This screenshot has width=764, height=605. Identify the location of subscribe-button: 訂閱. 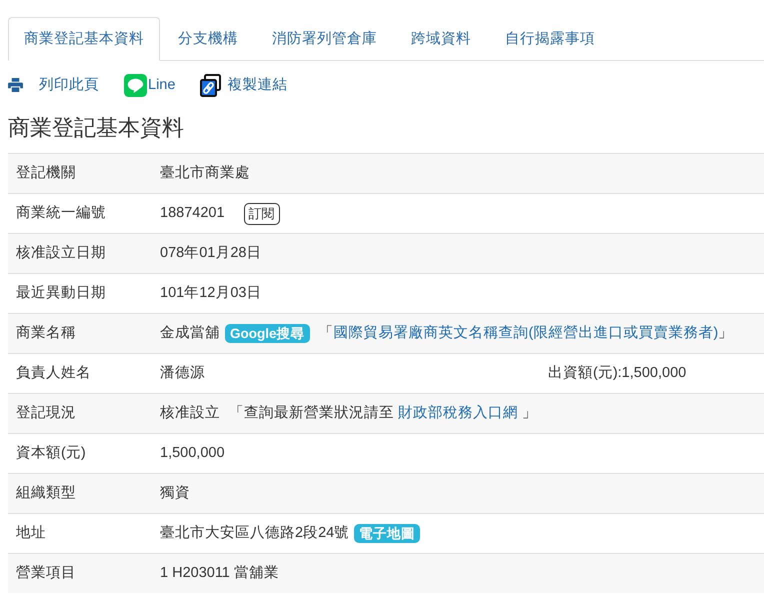
(262, 213).